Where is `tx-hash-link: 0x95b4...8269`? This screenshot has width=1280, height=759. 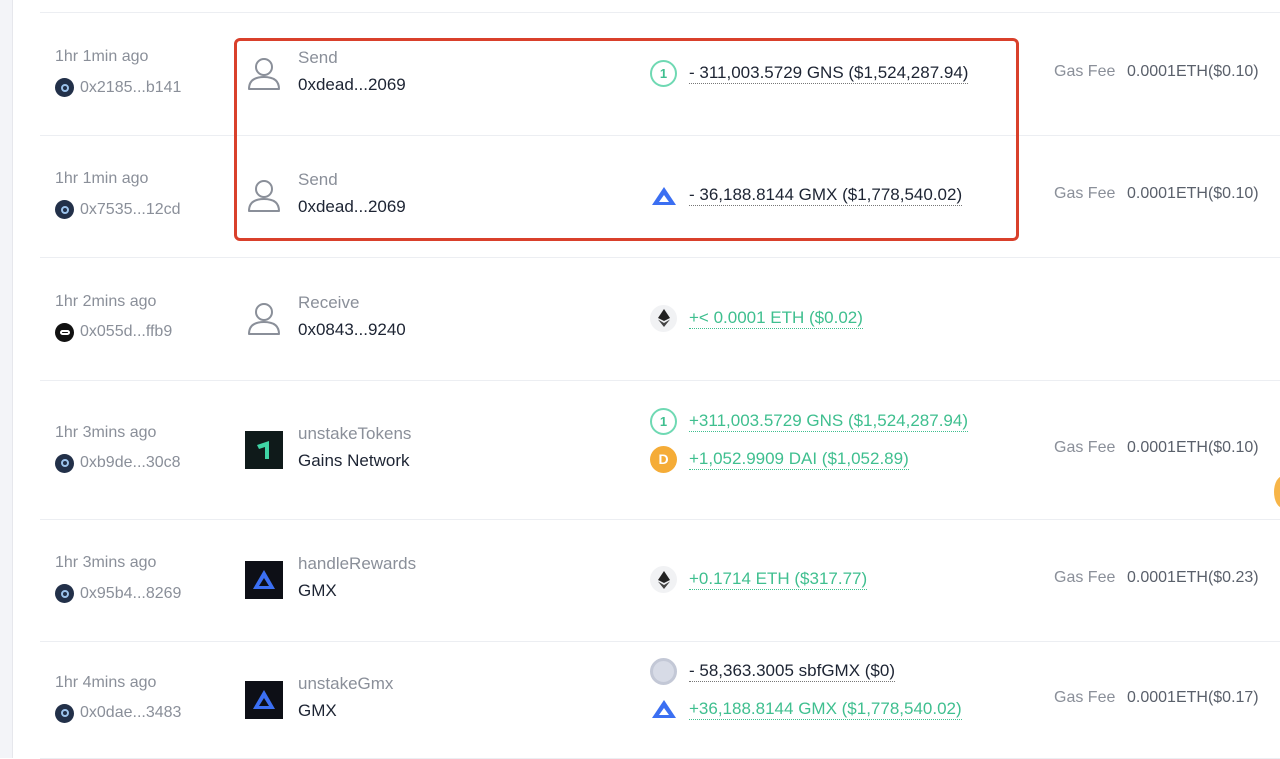
tx-hash-link: 0x95b4...8269 is located at coordinates (118, 593).